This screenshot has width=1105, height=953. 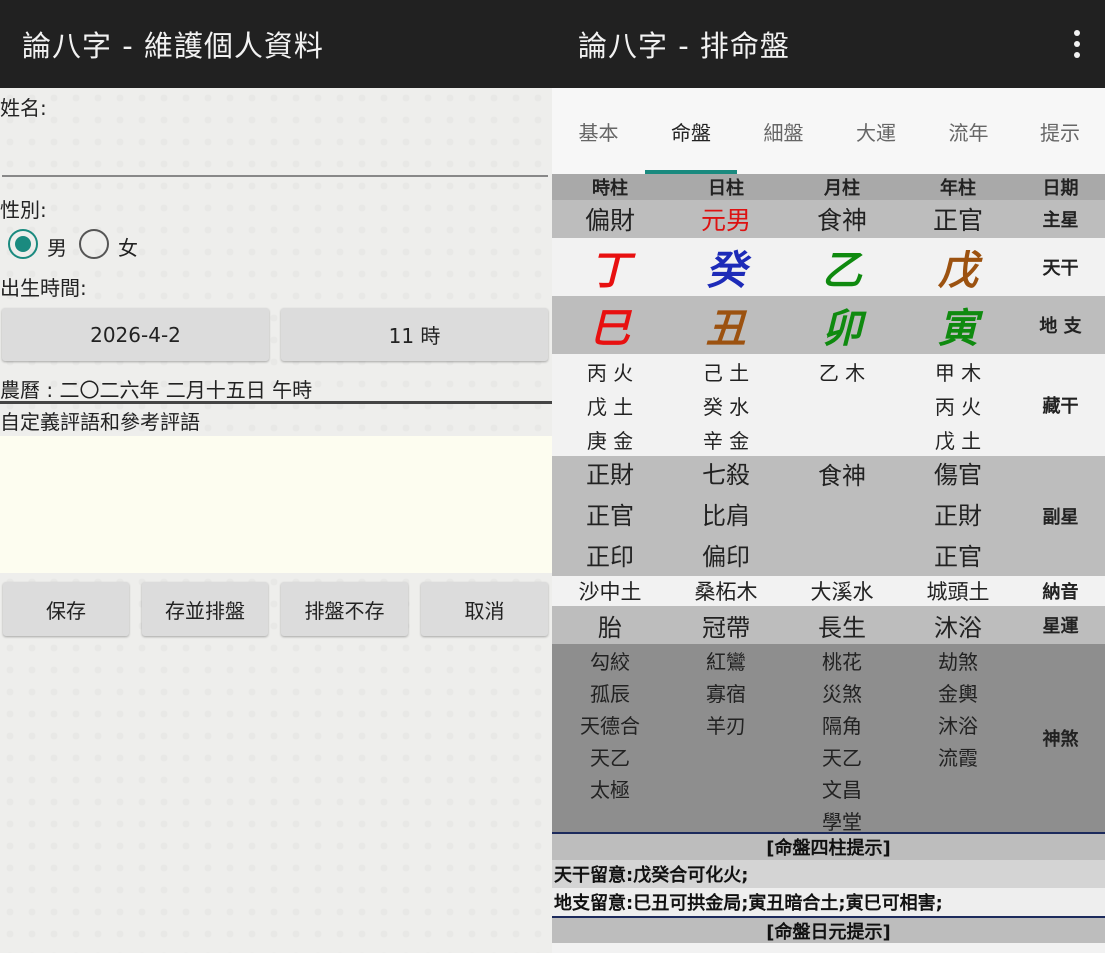 What do you see at coordinates (842, 188) in the screenshot?
I see `header-month-pillar: 月柱` at bounding box center [842, 188].